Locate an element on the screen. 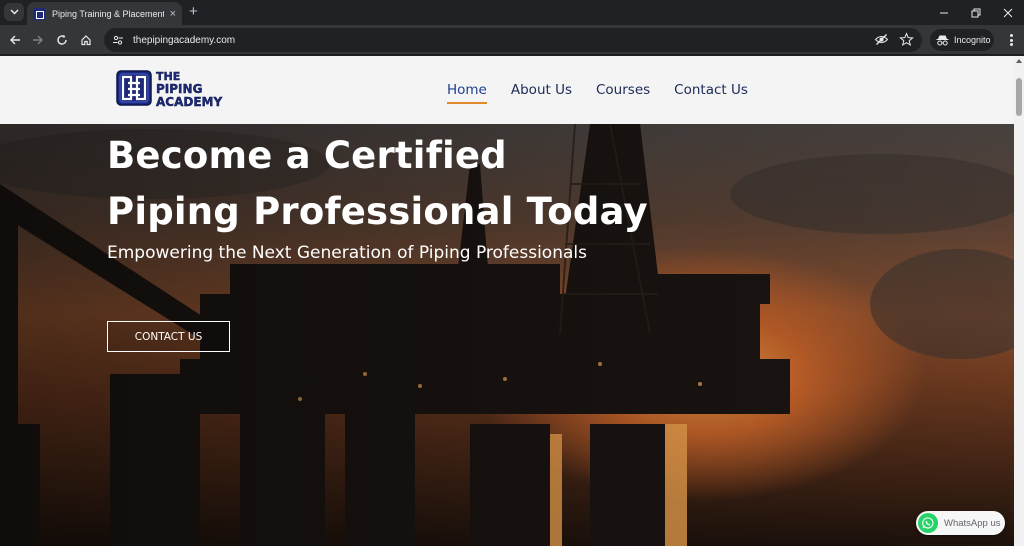 The width and height of the screenshot is (1024, 546). address-bar-actions is located at coordinates (894, 39).